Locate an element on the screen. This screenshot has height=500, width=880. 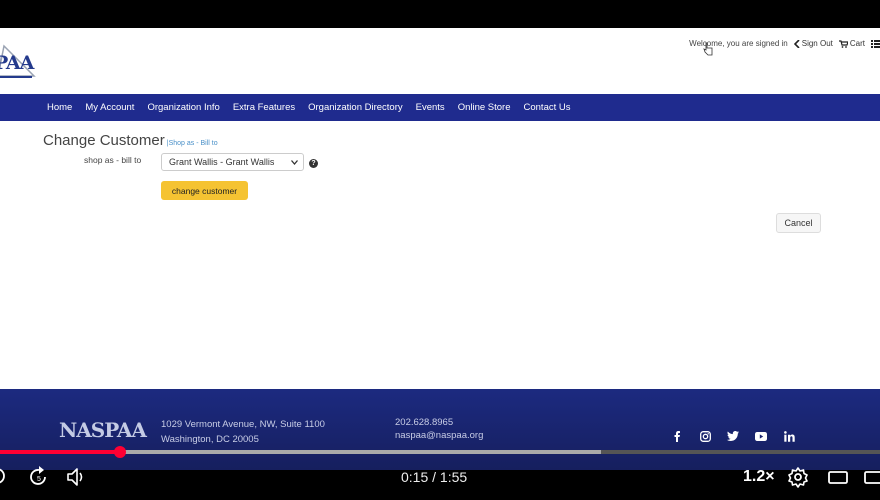
footer-address-line2: Washington, DC 20005 is located at coordinates (210, 439).